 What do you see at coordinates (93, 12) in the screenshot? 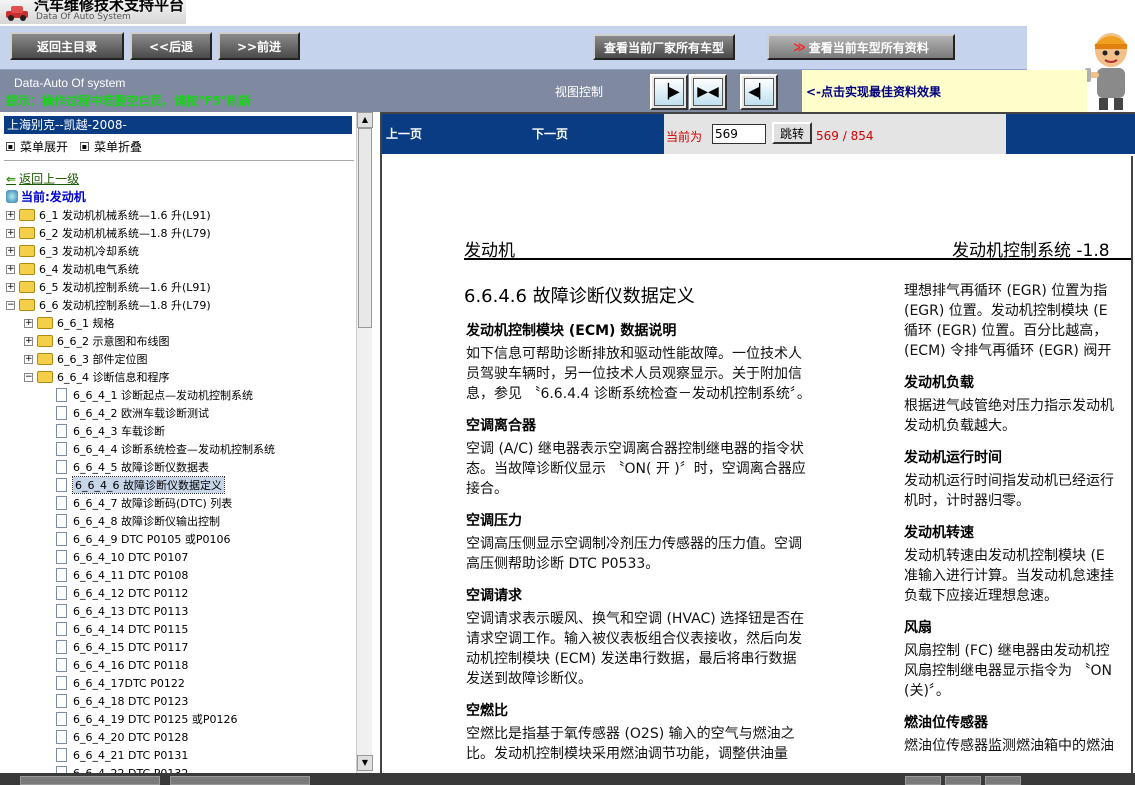
I see `app-logo: 汽车维修技术支持平台 Data Of Auto System` at bounding box center [93, 12].